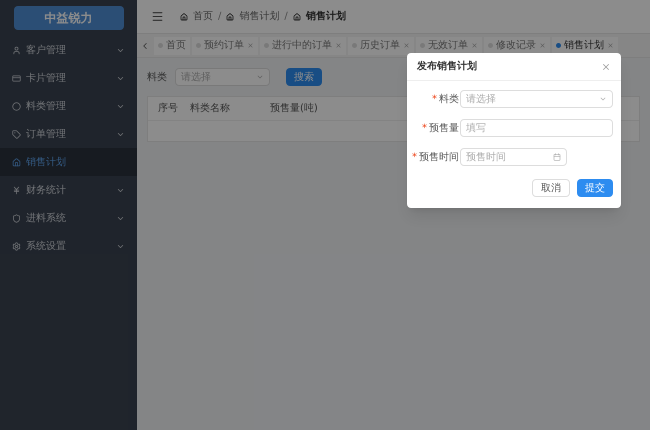 Image resolution: width=650 pixels, height=430 pixels. What do you see at coordinates (513, 157) in the screenshot?
I see `date-field: 预售时间` at bounding box center [513, 157].